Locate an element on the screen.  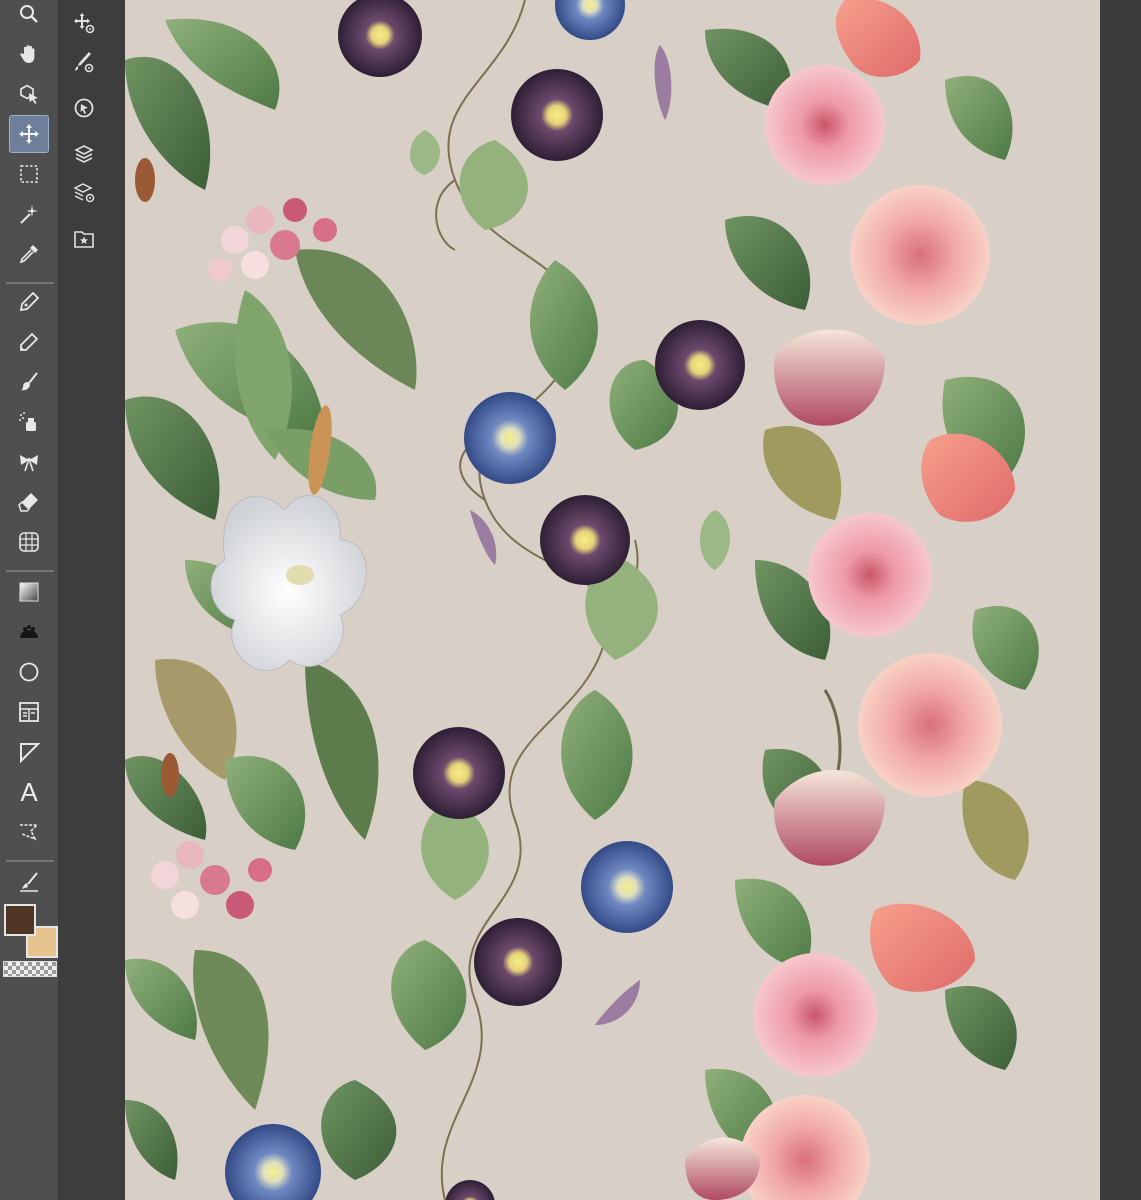
fill-tool is located at coordinates (29, 632).